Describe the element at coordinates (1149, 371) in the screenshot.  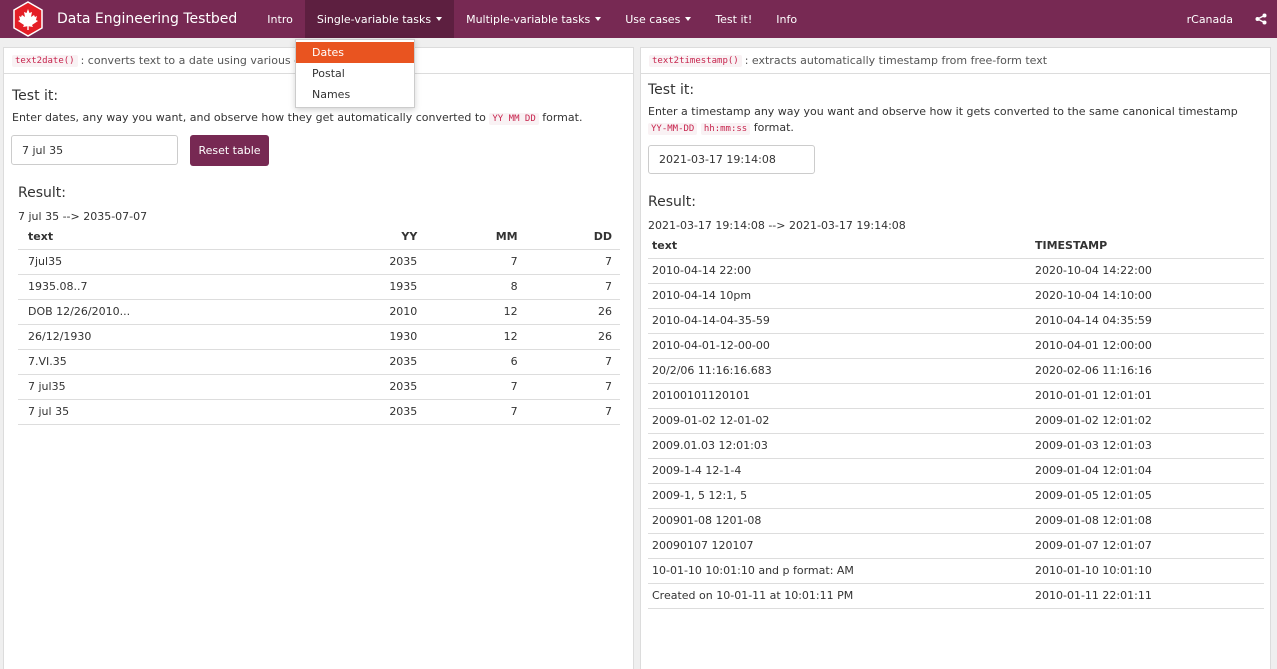
I see `cell-timestamp: 2020-02-06 11:16:16` at that location.